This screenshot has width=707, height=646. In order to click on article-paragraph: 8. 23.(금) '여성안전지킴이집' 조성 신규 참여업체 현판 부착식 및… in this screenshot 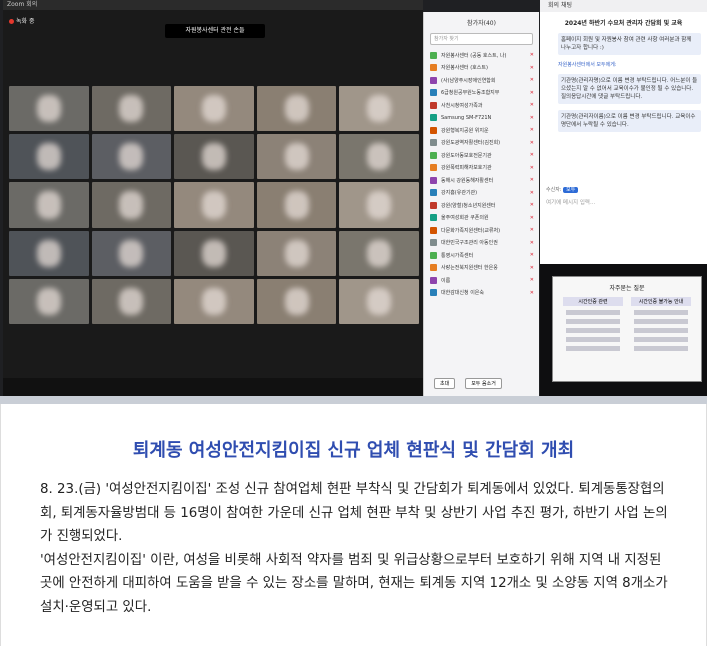, I will do `click(354, 513)`.